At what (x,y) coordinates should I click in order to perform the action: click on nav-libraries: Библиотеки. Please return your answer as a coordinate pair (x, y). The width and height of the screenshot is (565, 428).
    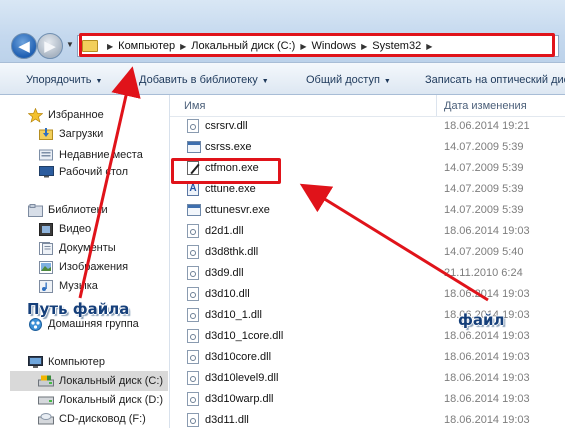
    Looking at the image, I should click on (67, 210).